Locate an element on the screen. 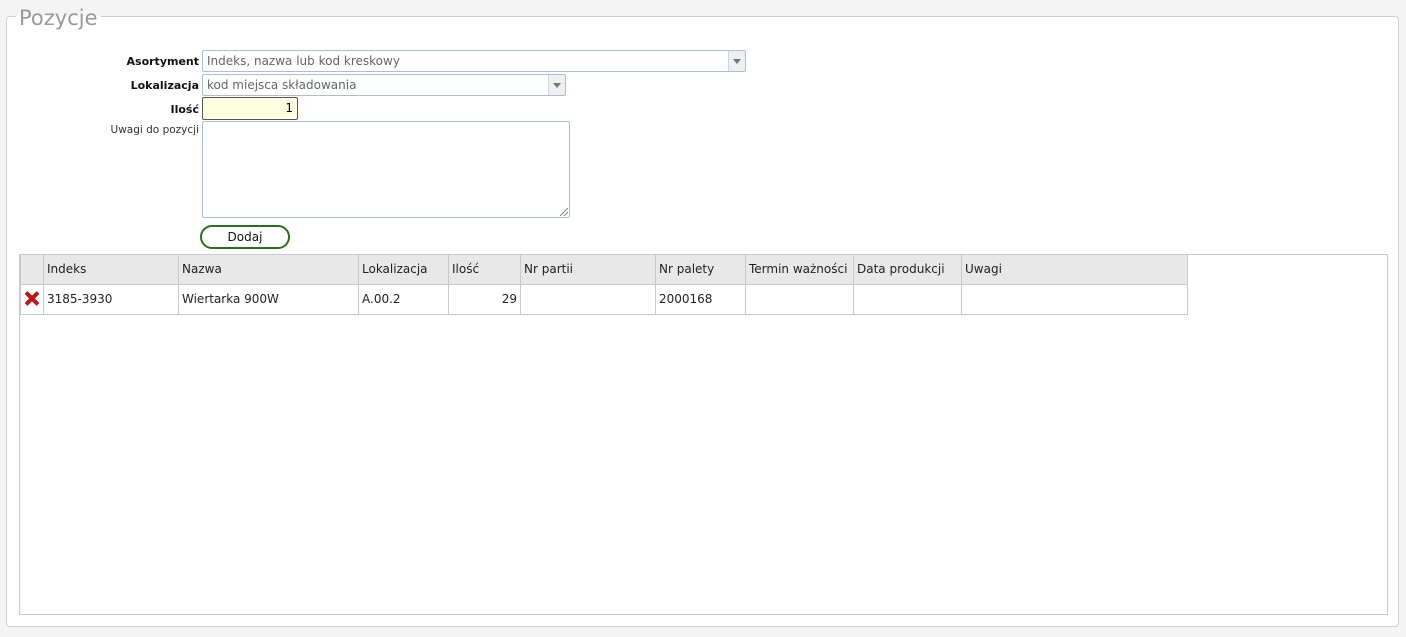 This screenshot has height=637, width=1406. header-indeks: Indeks is located at coordinates (111, 270).